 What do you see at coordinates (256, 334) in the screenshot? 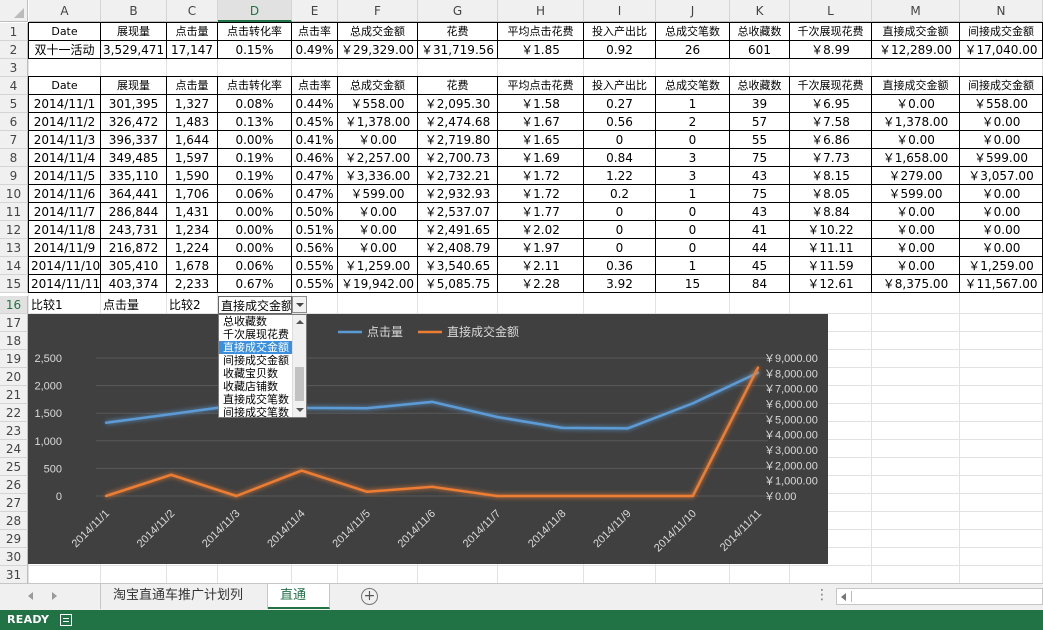
I see `dropdown-option: 千次展现花费` at bounding box center [256, 334].